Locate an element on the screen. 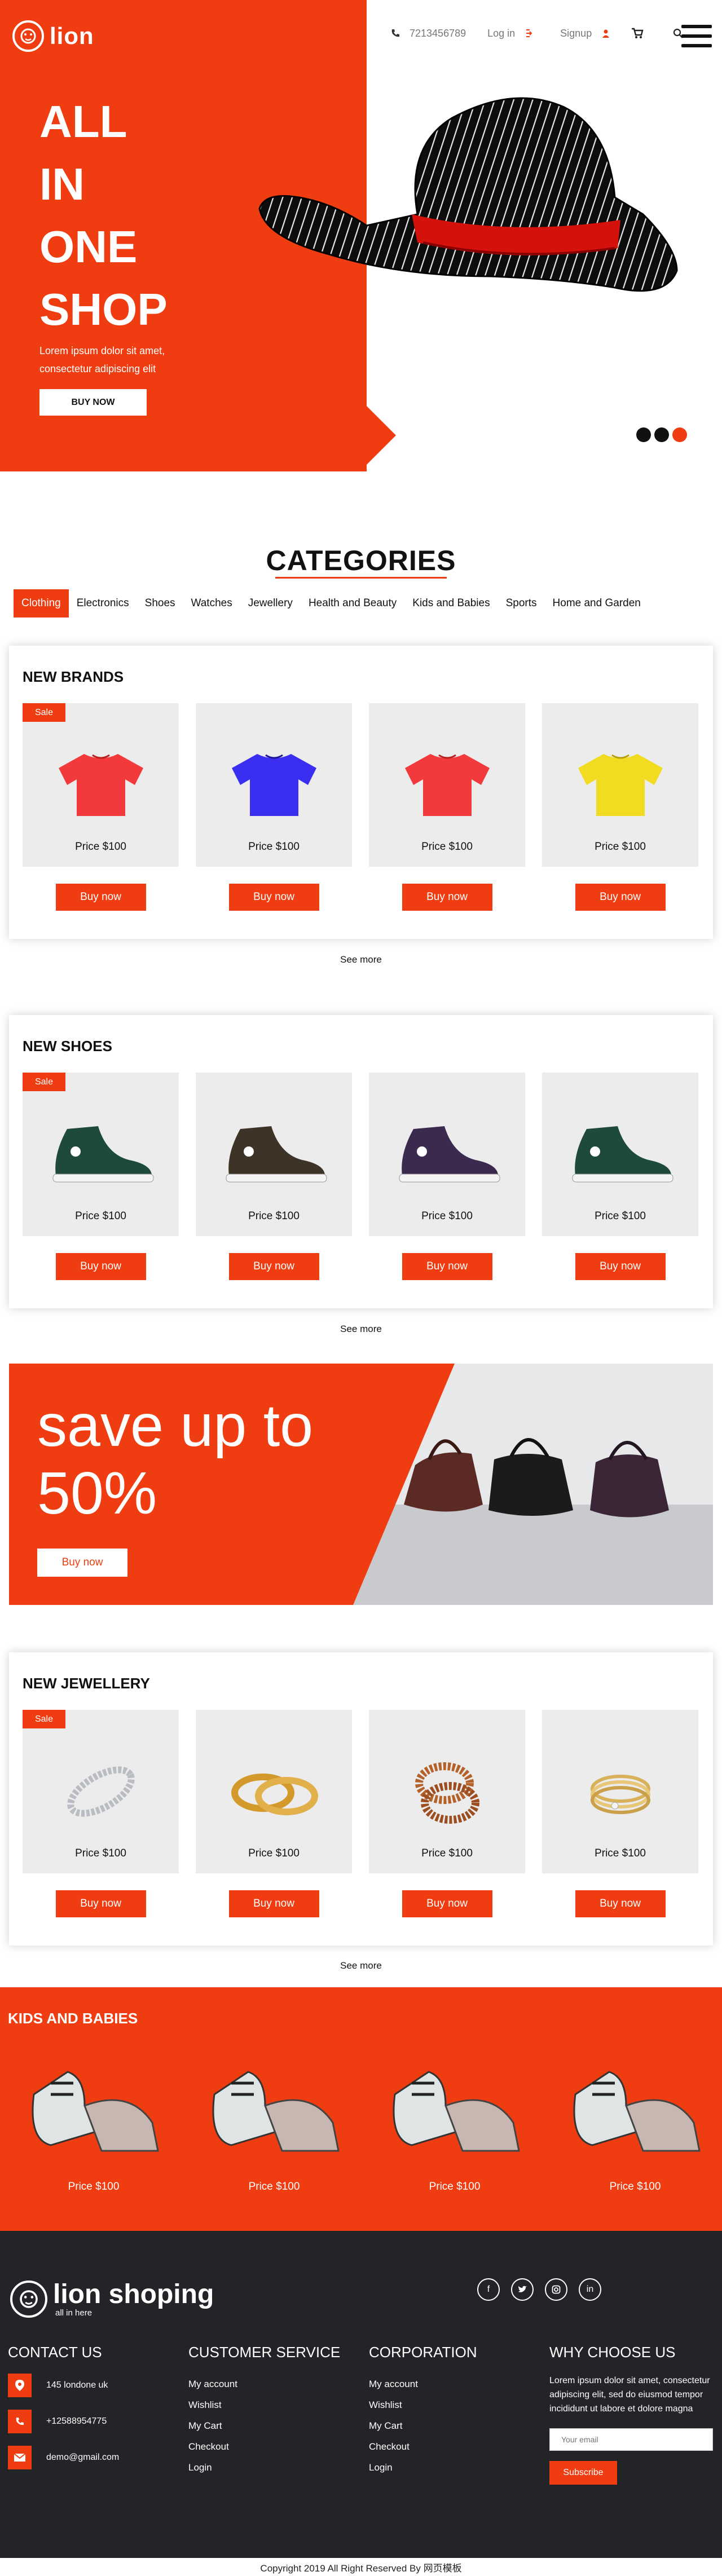 The width and height of the screenshot is (722, 2576). promo-buy-now-button: Buy now is located at coordinates (82, 1563).